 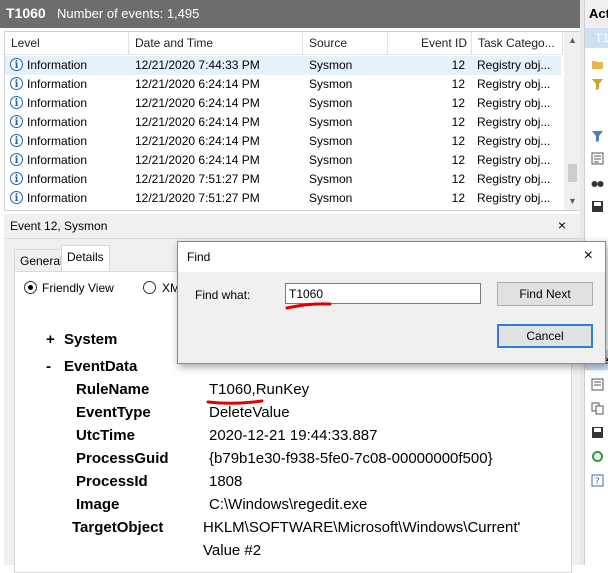 I want to click on find-dialog-title: Find, so click(x=199, y=257).